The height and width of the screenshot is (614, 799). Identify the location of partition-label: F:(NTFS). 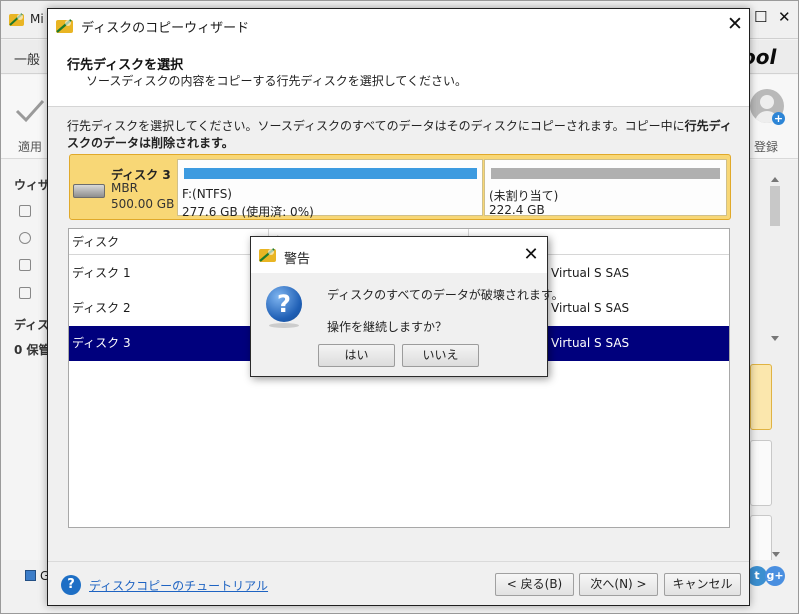
(207, 194).